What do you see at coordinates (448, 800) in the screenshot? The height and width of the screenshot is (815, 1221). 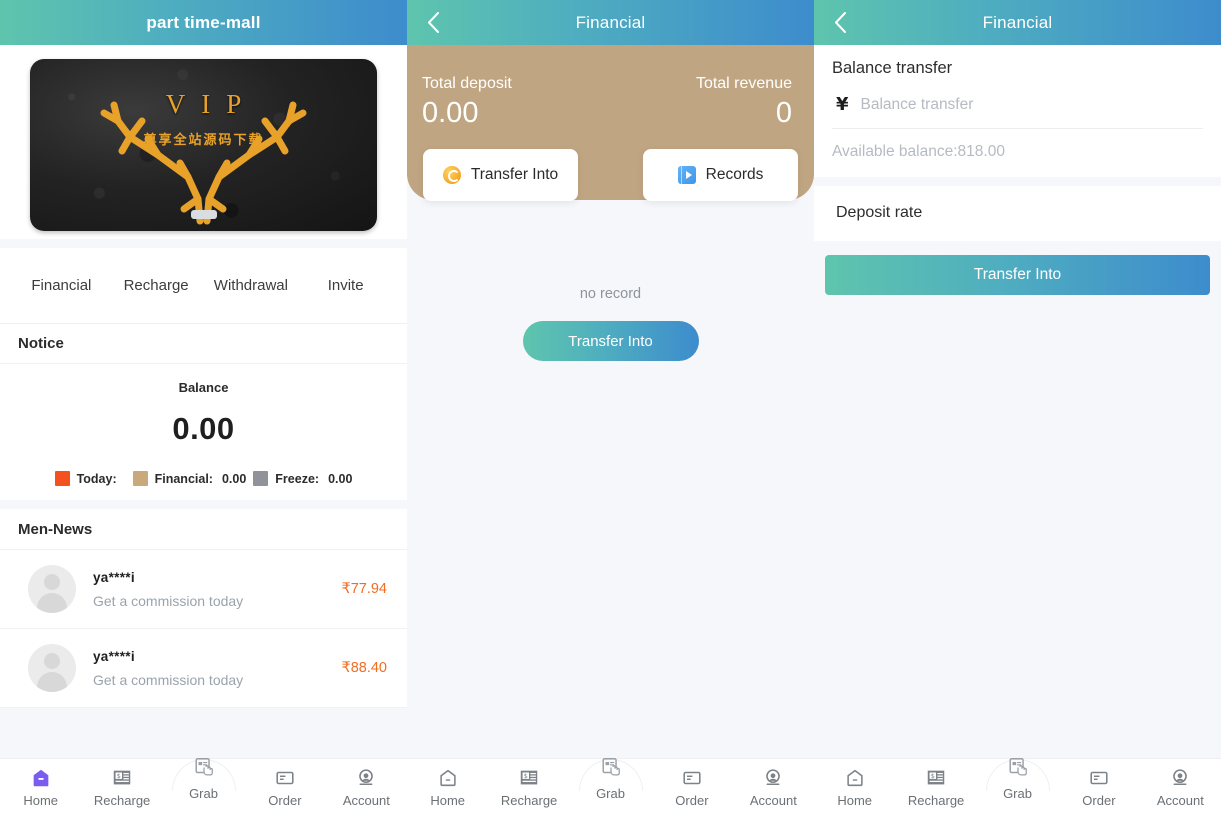 I see `tab-label-home: Home` at bounding box center [448, 800].